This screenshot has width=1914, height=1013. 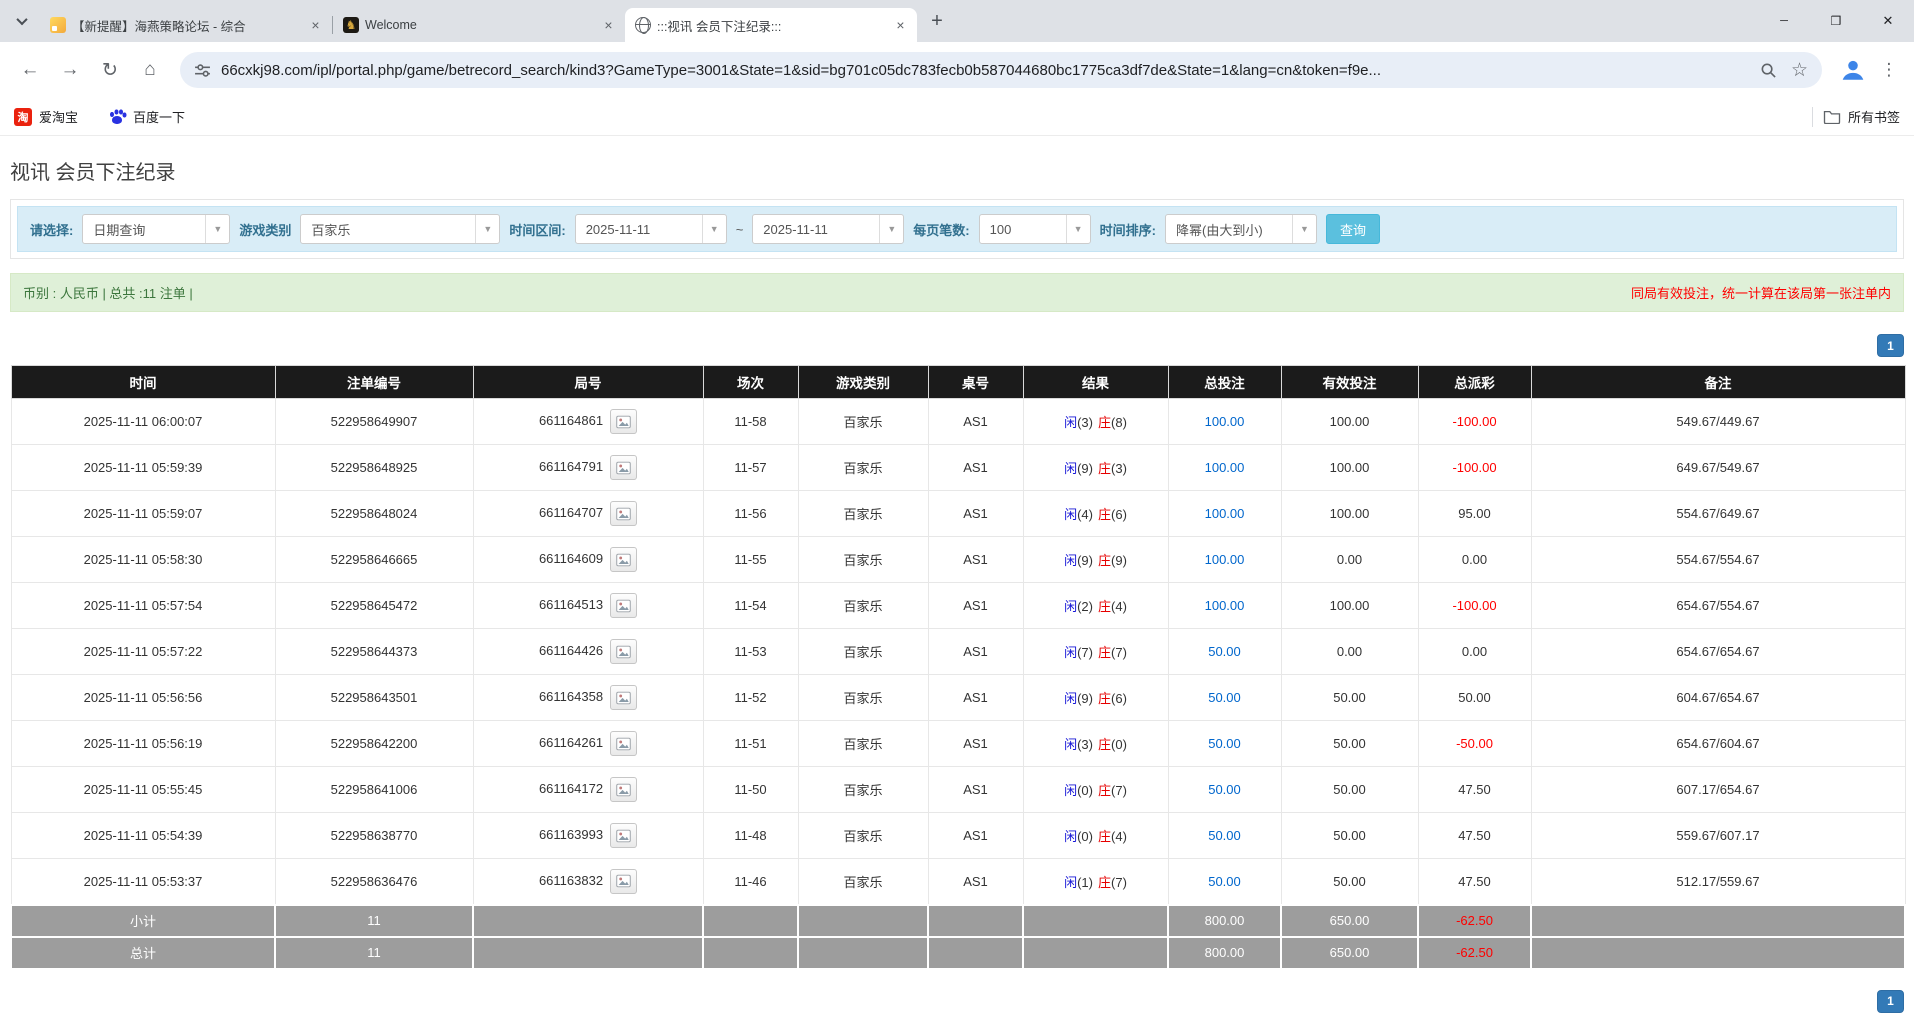 What do you see at coordinates (374, 881) in the screenshot?
I see `bet-id: 522958636476` at bounding box center [374, 881].